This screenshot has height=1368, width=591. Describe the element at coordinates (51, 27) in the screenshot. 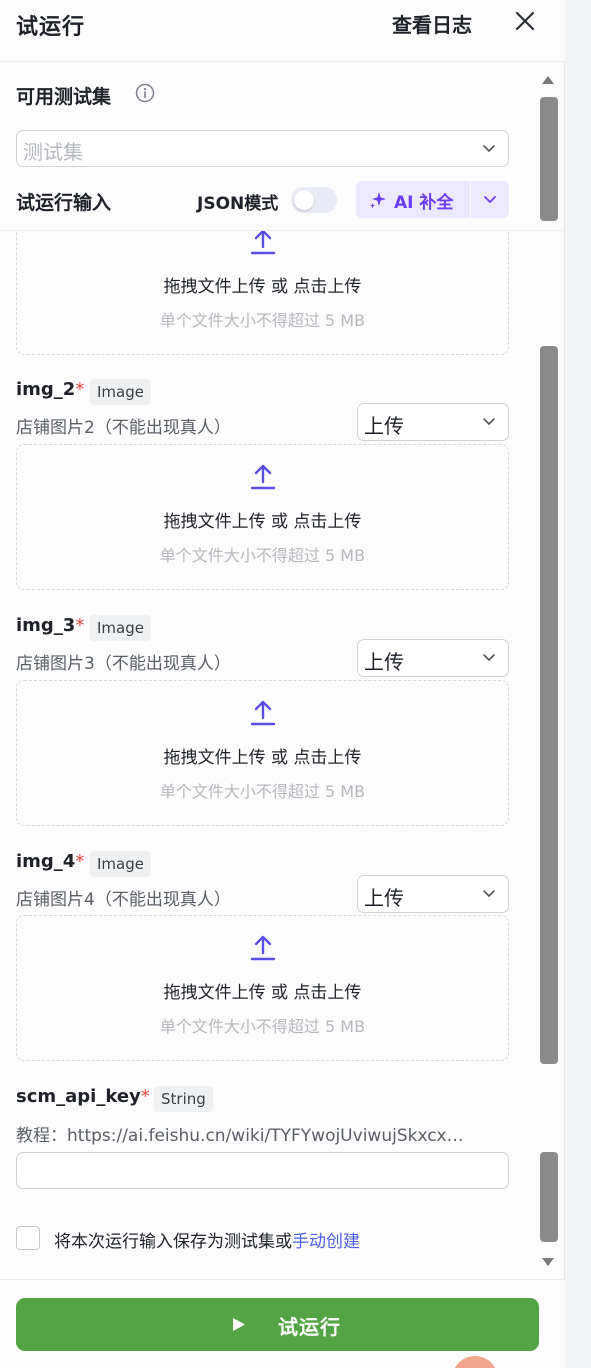

I see `panel-title: 试运行` at that location.